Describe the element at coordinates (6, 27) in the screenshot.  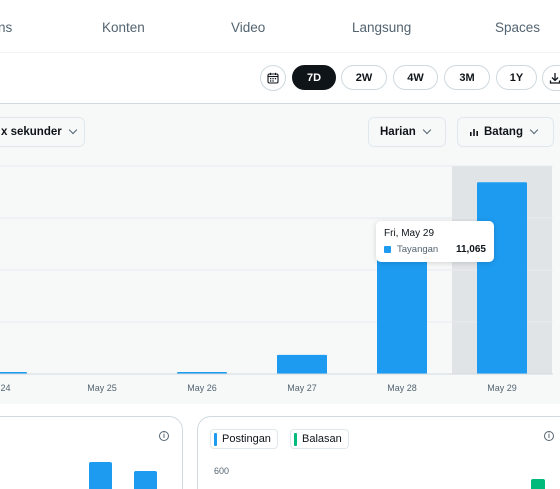
I see `tab-impressions: ns` at that location.